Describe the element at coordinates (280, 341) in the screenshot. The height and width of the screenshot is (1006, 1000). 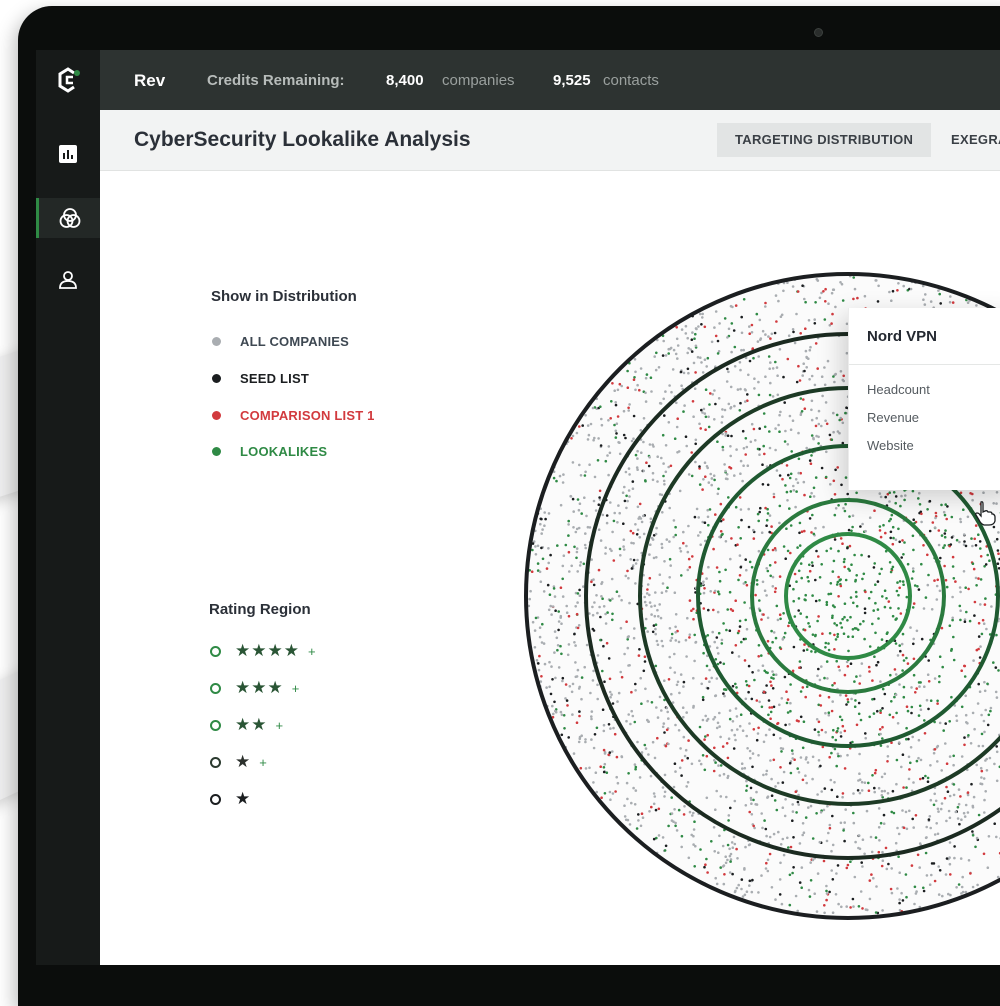
I see `legend-item-all-companies: ALL COMPANIES` at that location.